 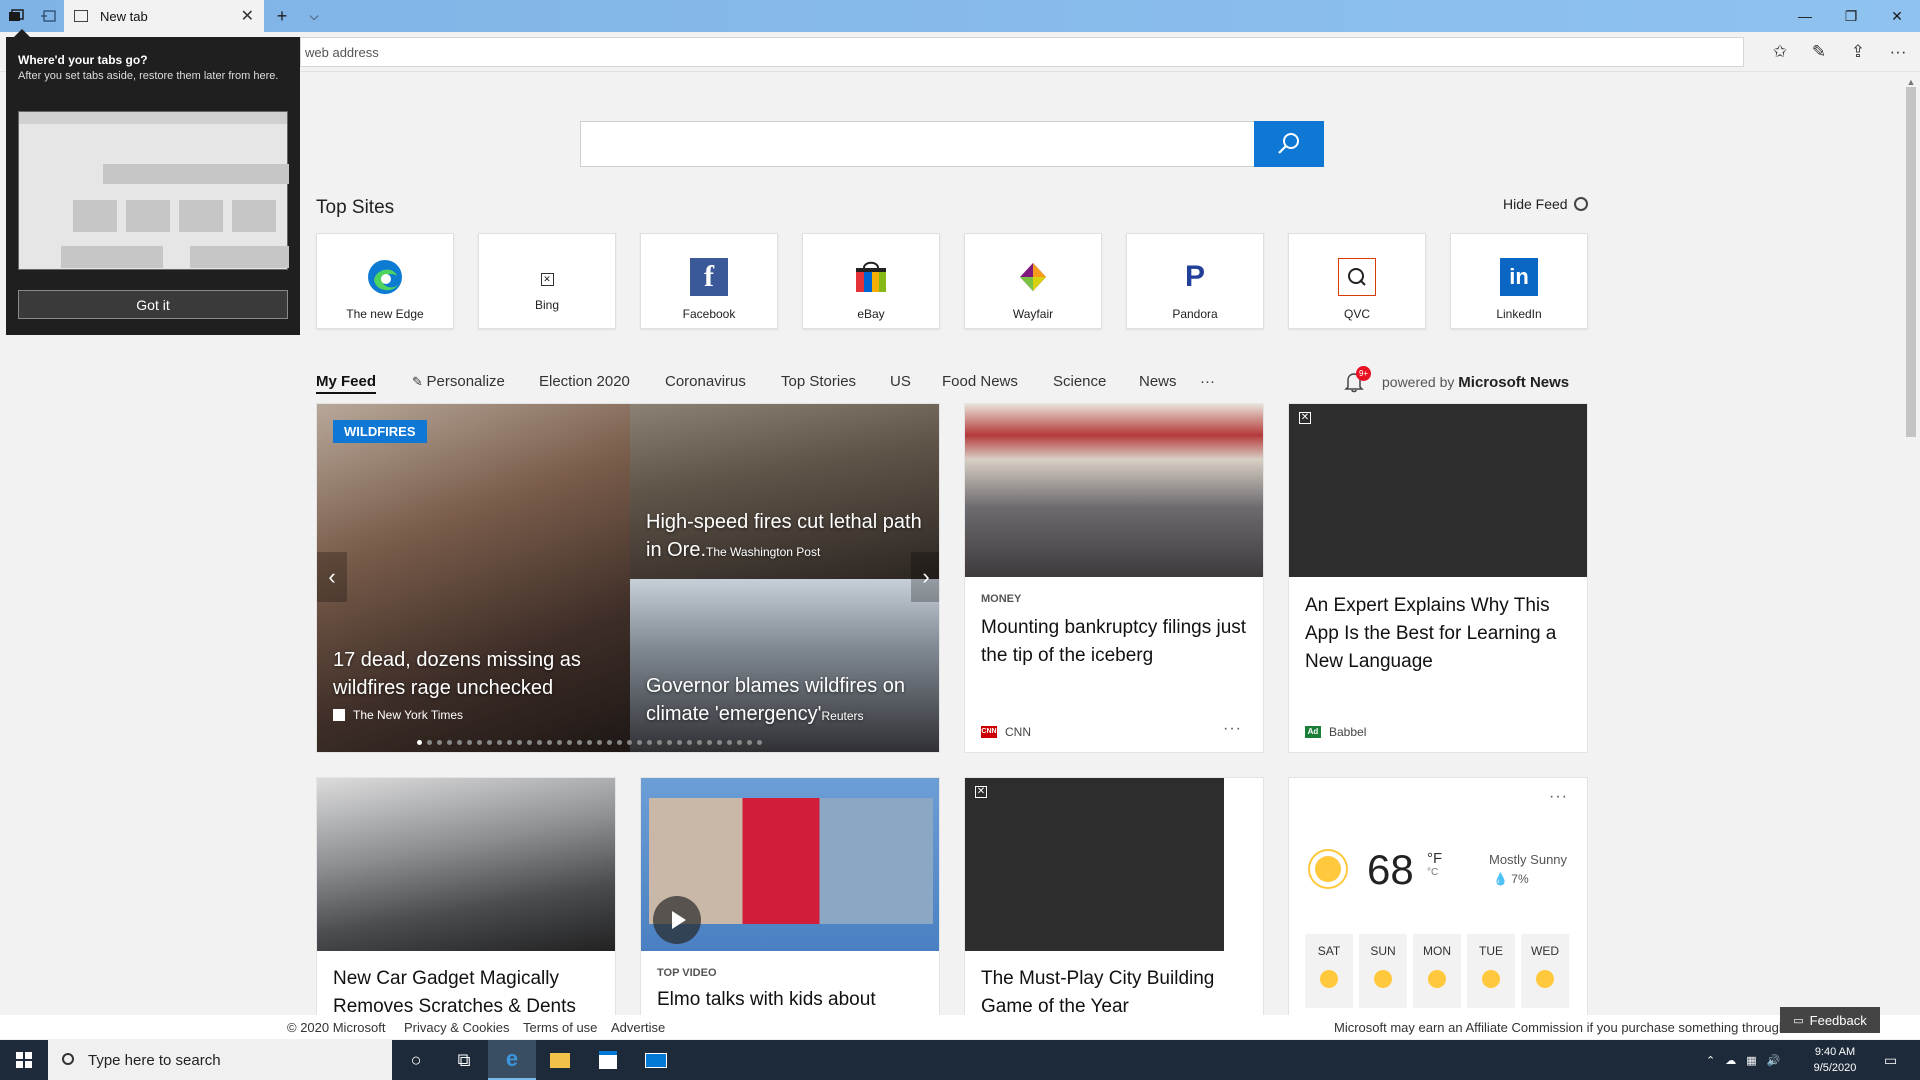 I want to click on tab-news: News, so click(x=1158, y=381).